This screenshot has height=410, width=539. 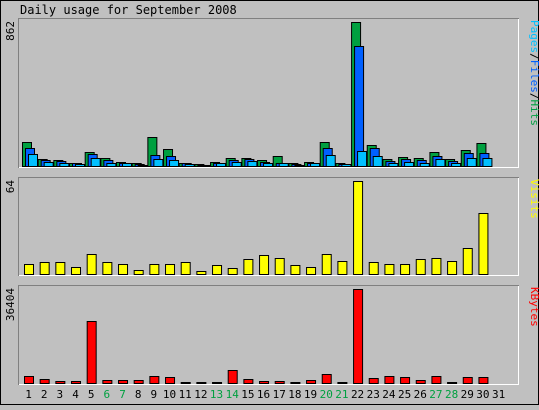 What do you see at coordinates (435, 394) in the screenshot?
I see `day-label-27: 27` at bounding box center [435, 394].